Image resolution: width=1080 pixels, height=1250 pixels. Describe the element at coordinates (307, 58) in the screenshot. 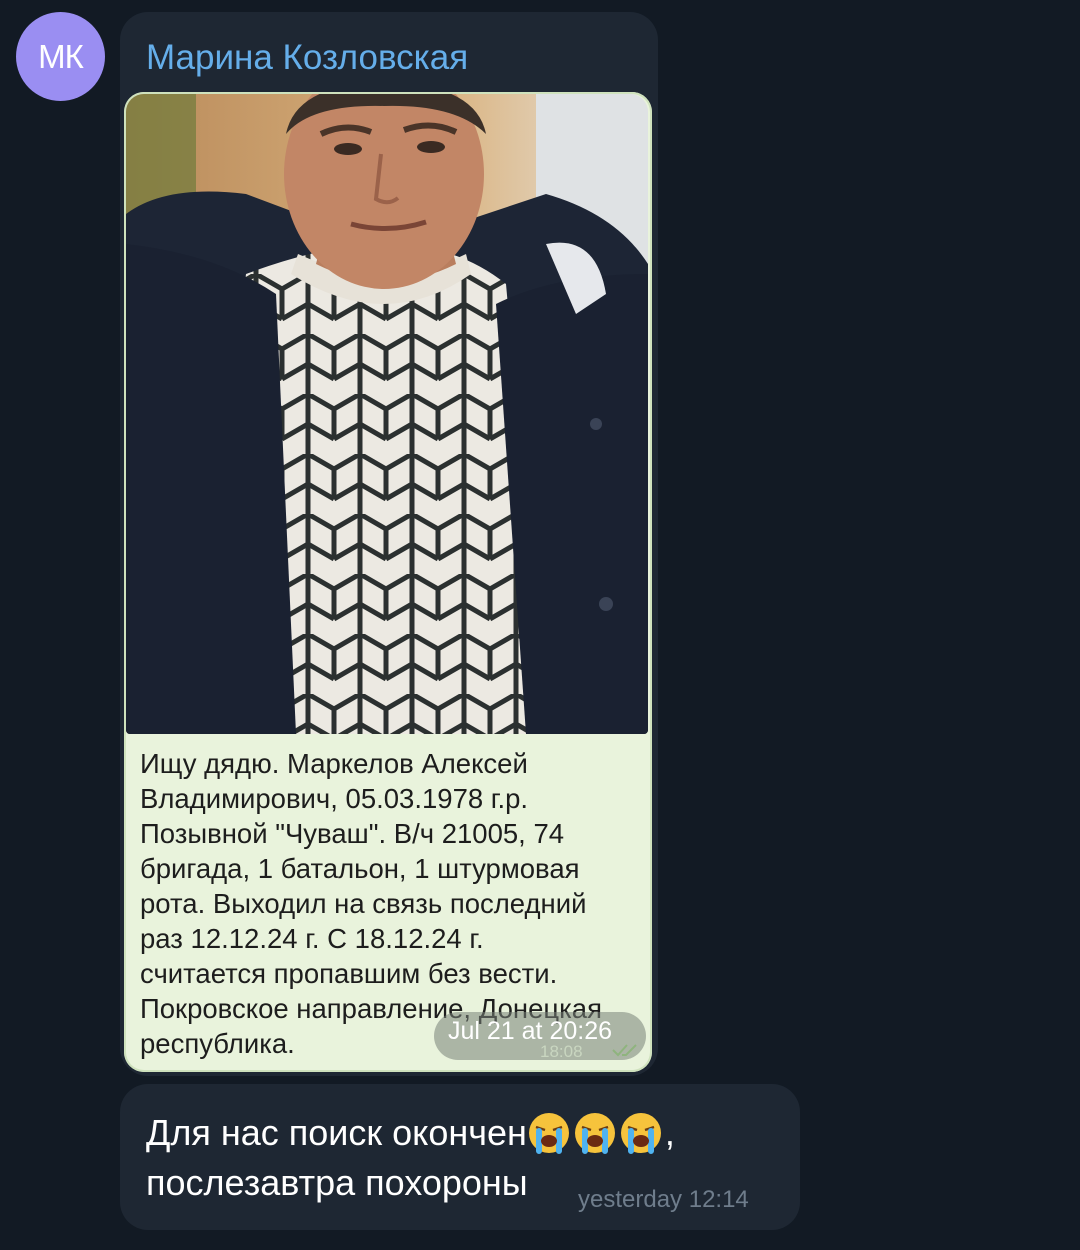

I see `sender-name: Марина Козловская` at that location.